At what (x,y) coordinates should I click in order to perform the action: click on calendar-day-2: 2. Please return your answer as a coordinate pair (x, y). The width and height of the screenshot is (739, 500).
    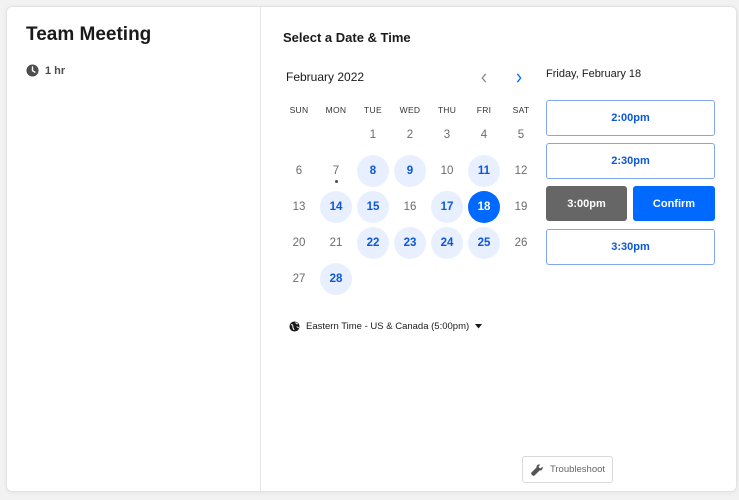
    Looking at the image, I should click on (410, 135).